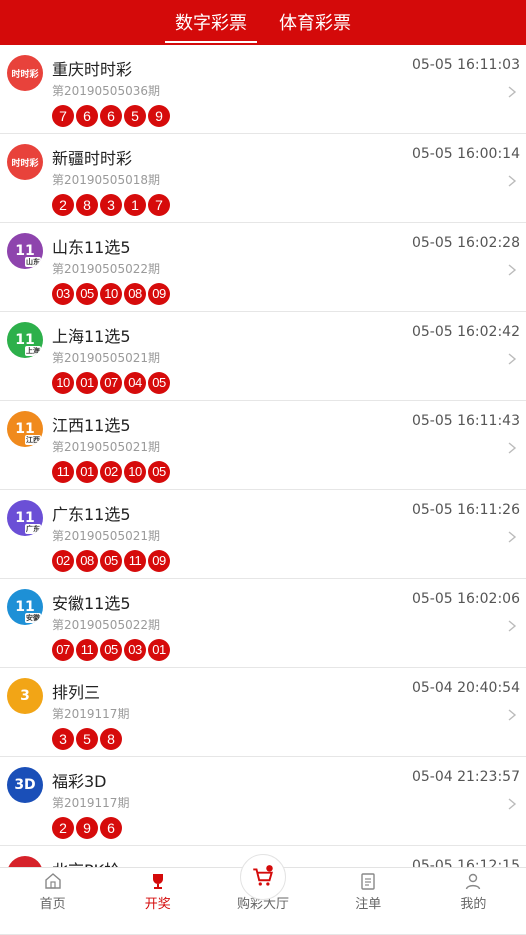 The width and height of the screenshot is (526, 935). What do you see at coordinates (263, 178) in the screenshot?
I see `lottery-row: 时时彩 新疆时时彩 第20190505018期 05-05 16:00:14 2 8 3 1 7` at bounding box center [263, 178].